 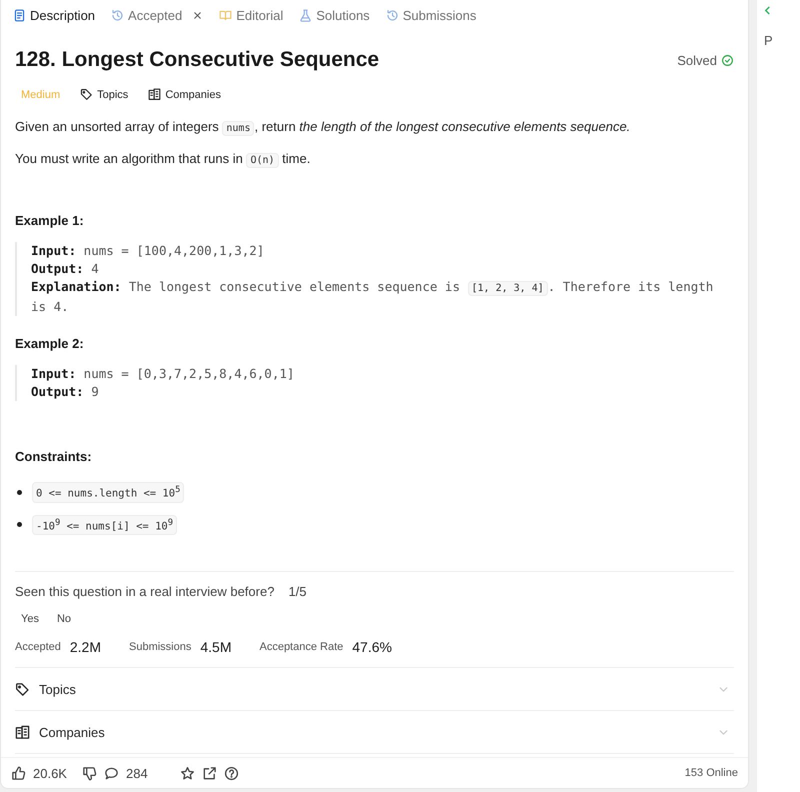 What do you see at coordinates (111, 773) in the screenshot?
I see `comment-icon` at bounding box center [111, 773].